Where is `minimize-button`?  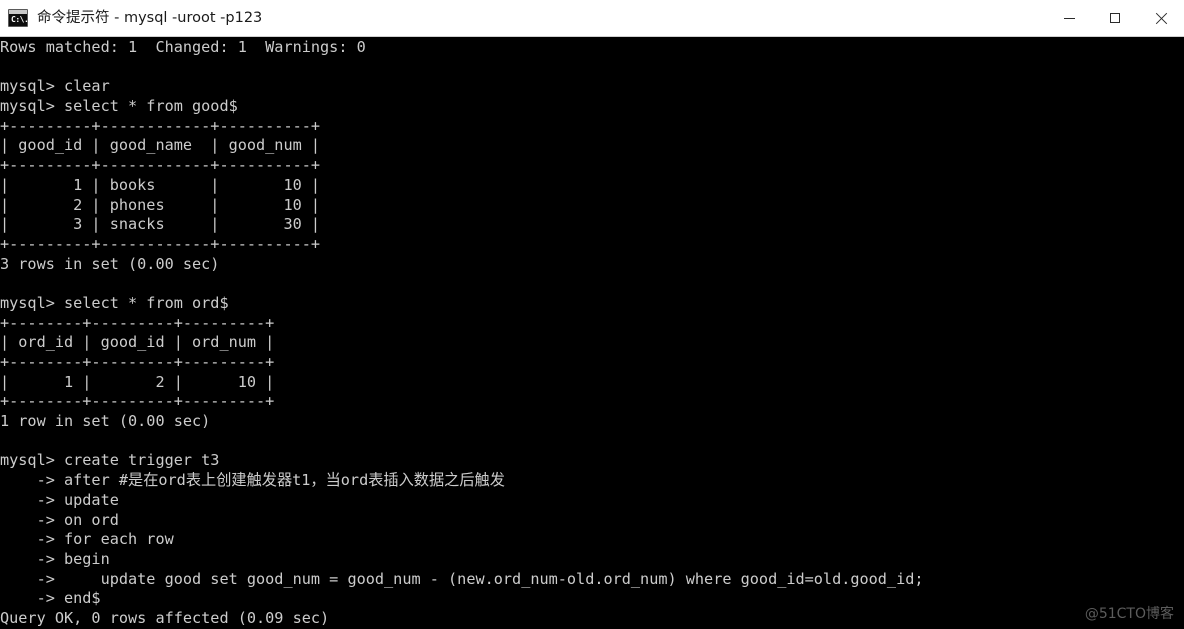
minimize-button is located at coordinates (1069, 18).